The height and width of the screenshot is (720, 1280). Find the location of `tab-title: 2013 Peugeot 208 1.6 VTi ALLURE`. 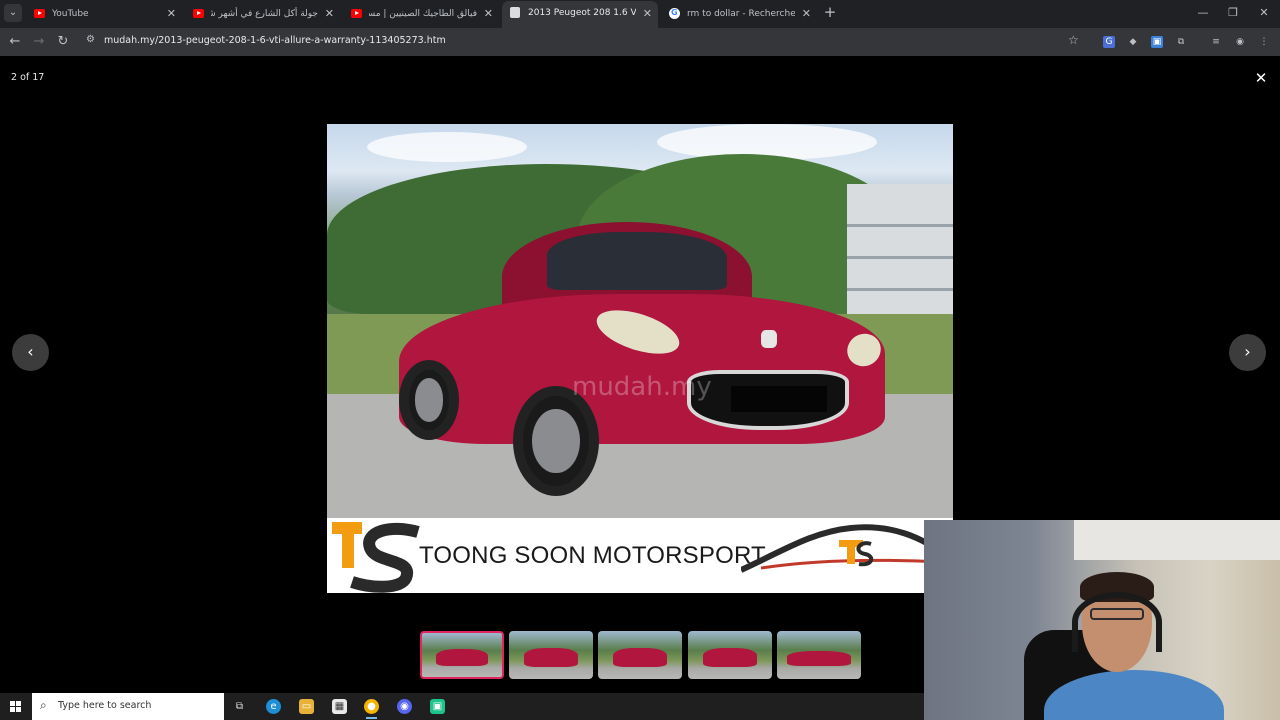

tab-title: 2013 Peugeot 208 1.6 VTi ALLURE is located at coordinates (582, 13).